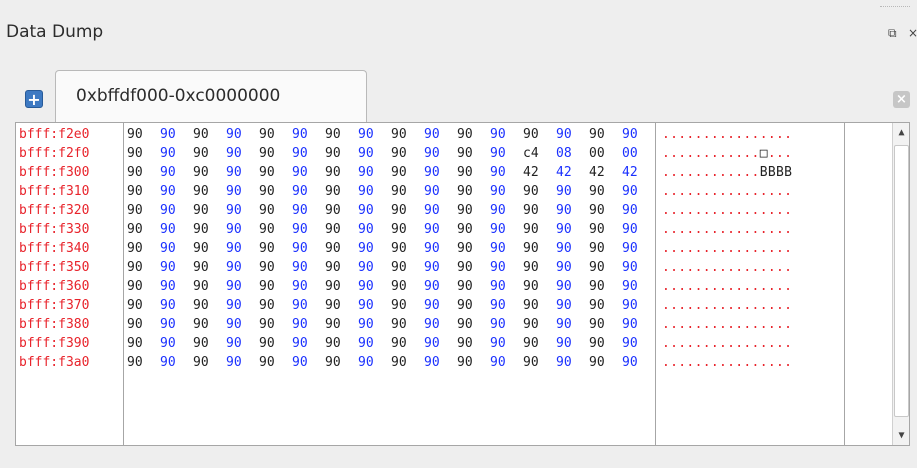 The image size is (917, 468). I want to click on row-address: bfff:f360, so click(54, 286).